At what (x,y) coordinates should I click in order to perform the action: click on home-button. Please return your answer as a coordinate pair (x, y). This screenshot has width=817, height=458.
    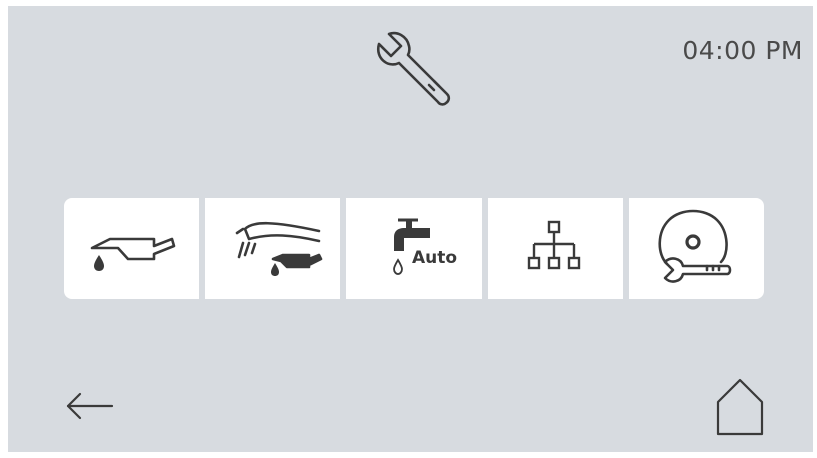
    Looking at the image, I should click on (740, 405).